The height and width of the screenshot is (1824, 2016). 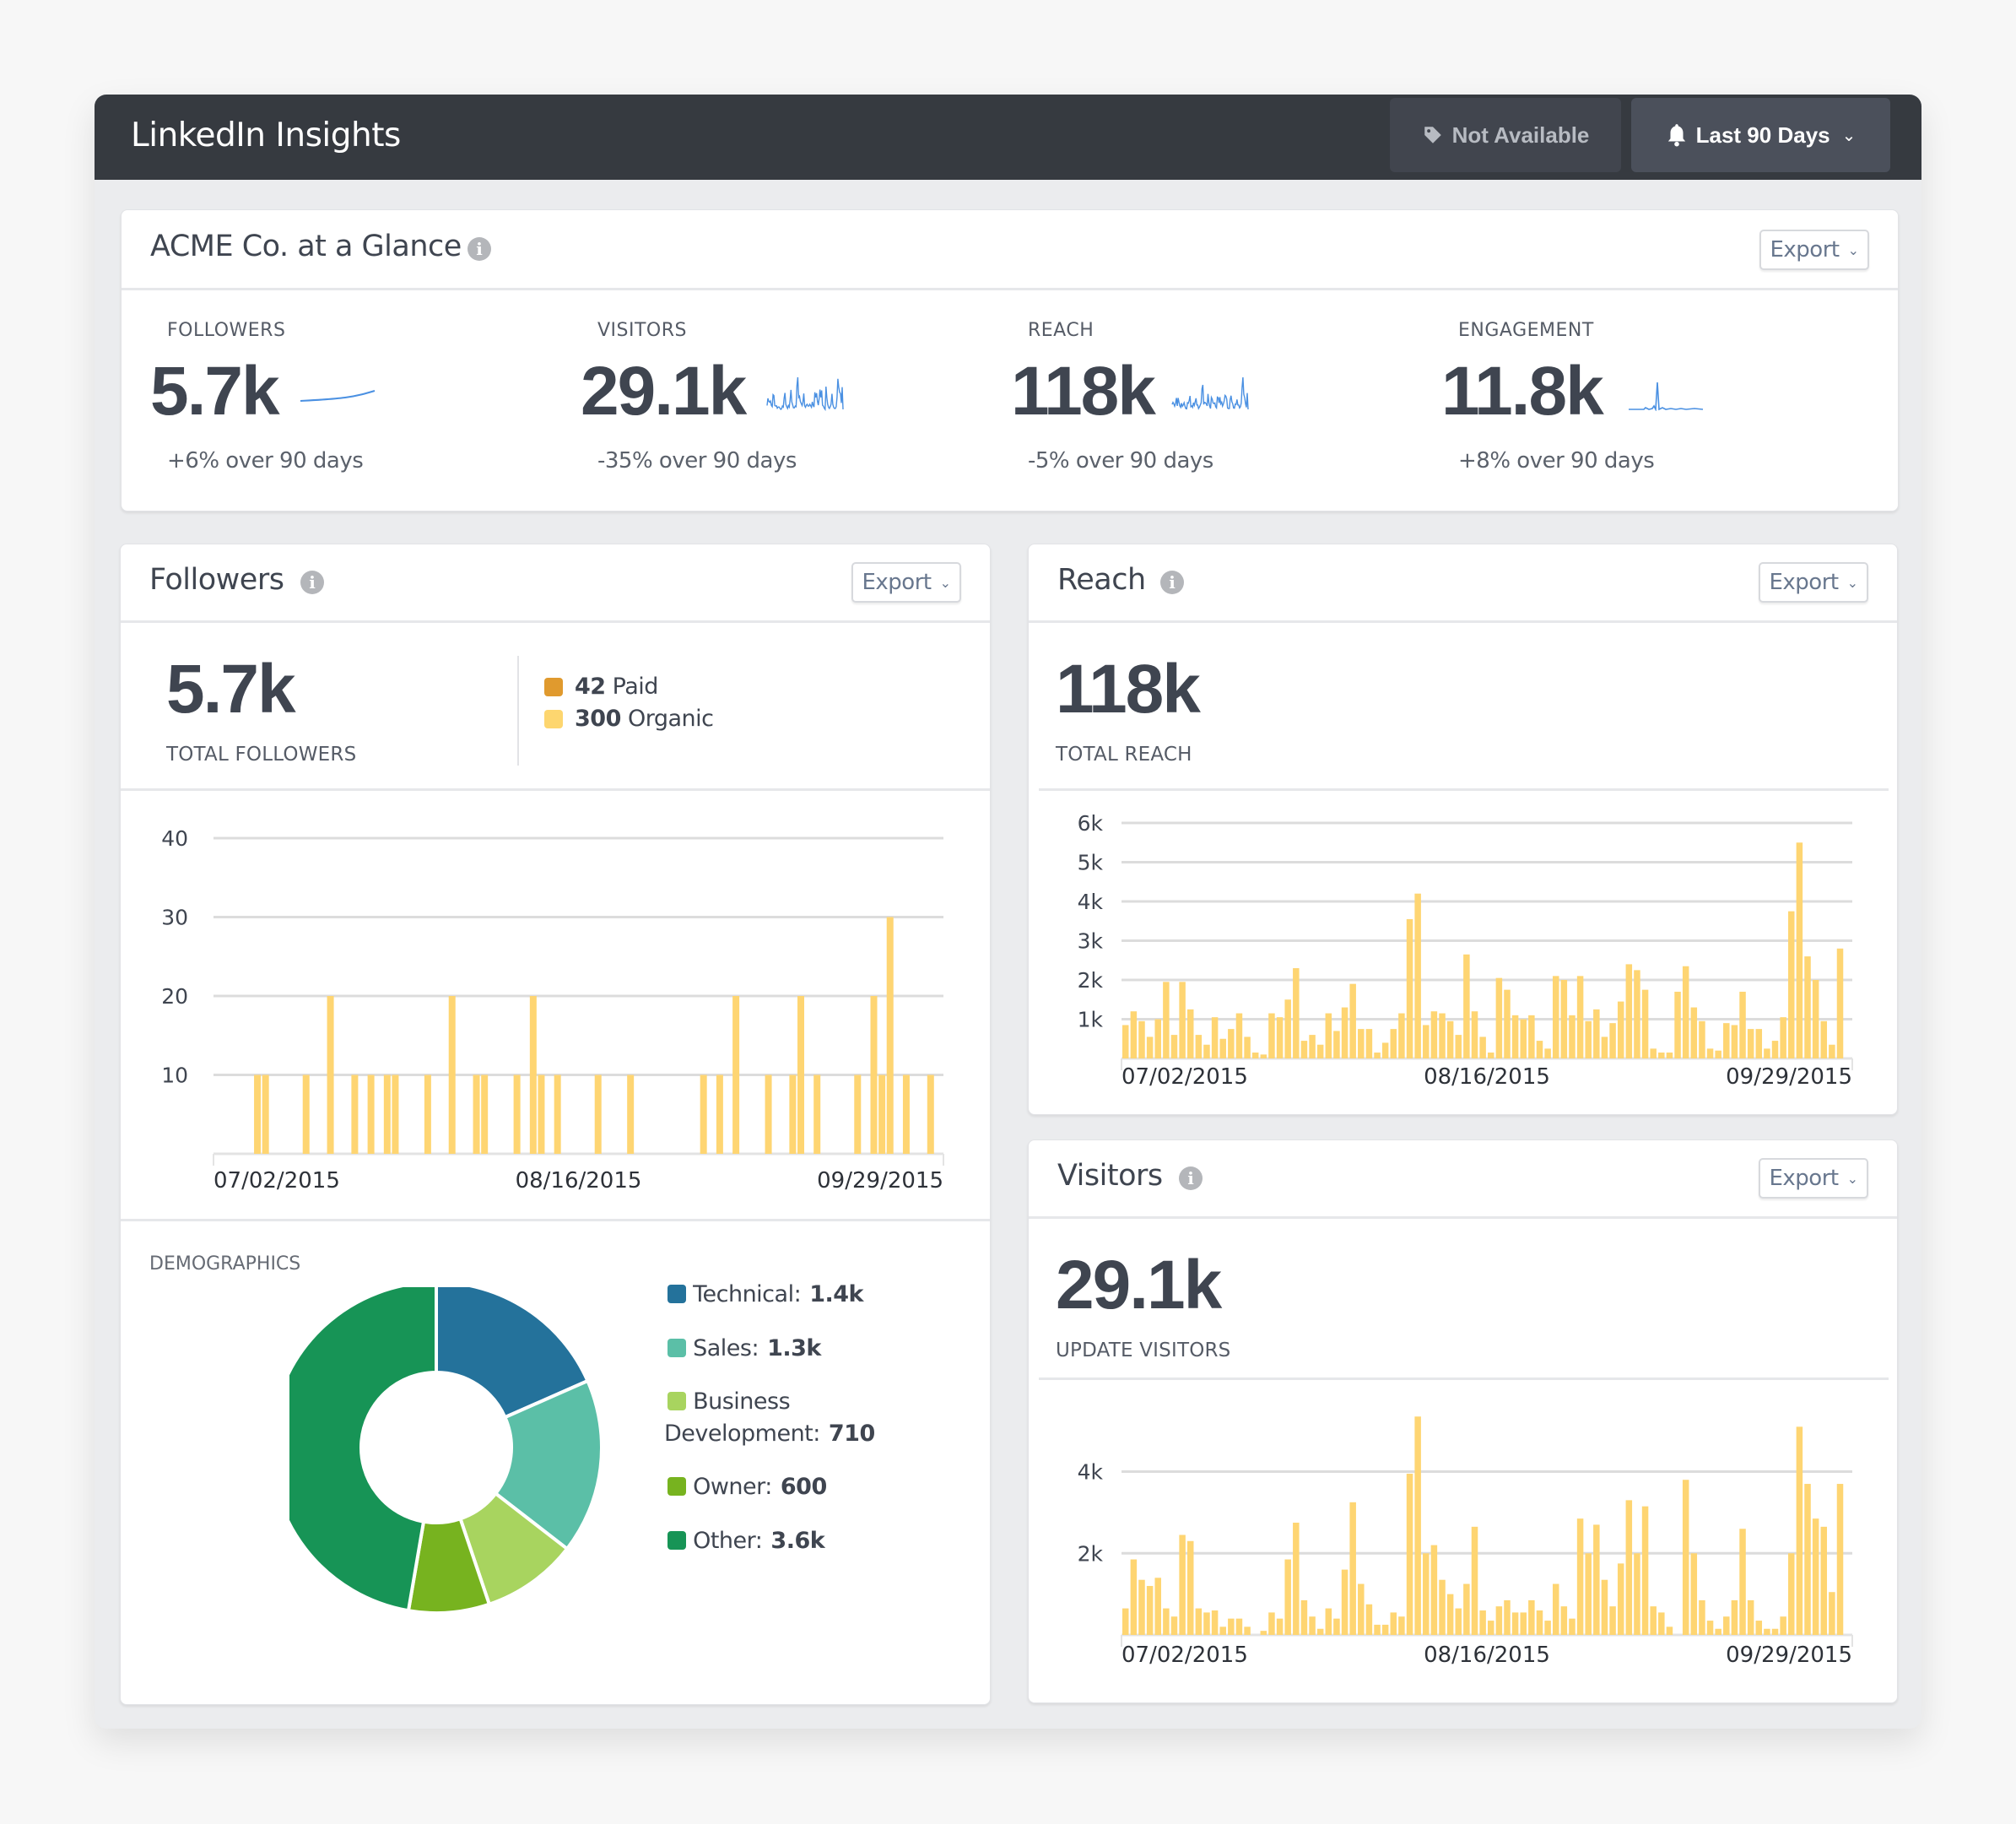 I want to click on visitors-sparkline, so click(x=805, y=393).